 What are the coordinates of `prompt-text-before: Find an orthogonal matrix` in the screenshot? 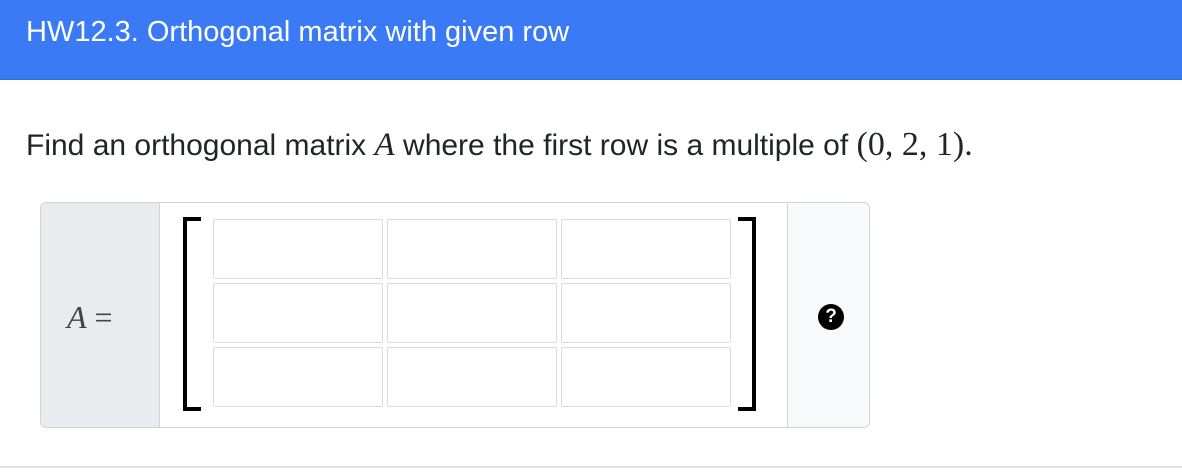 It's located at (200, 145).